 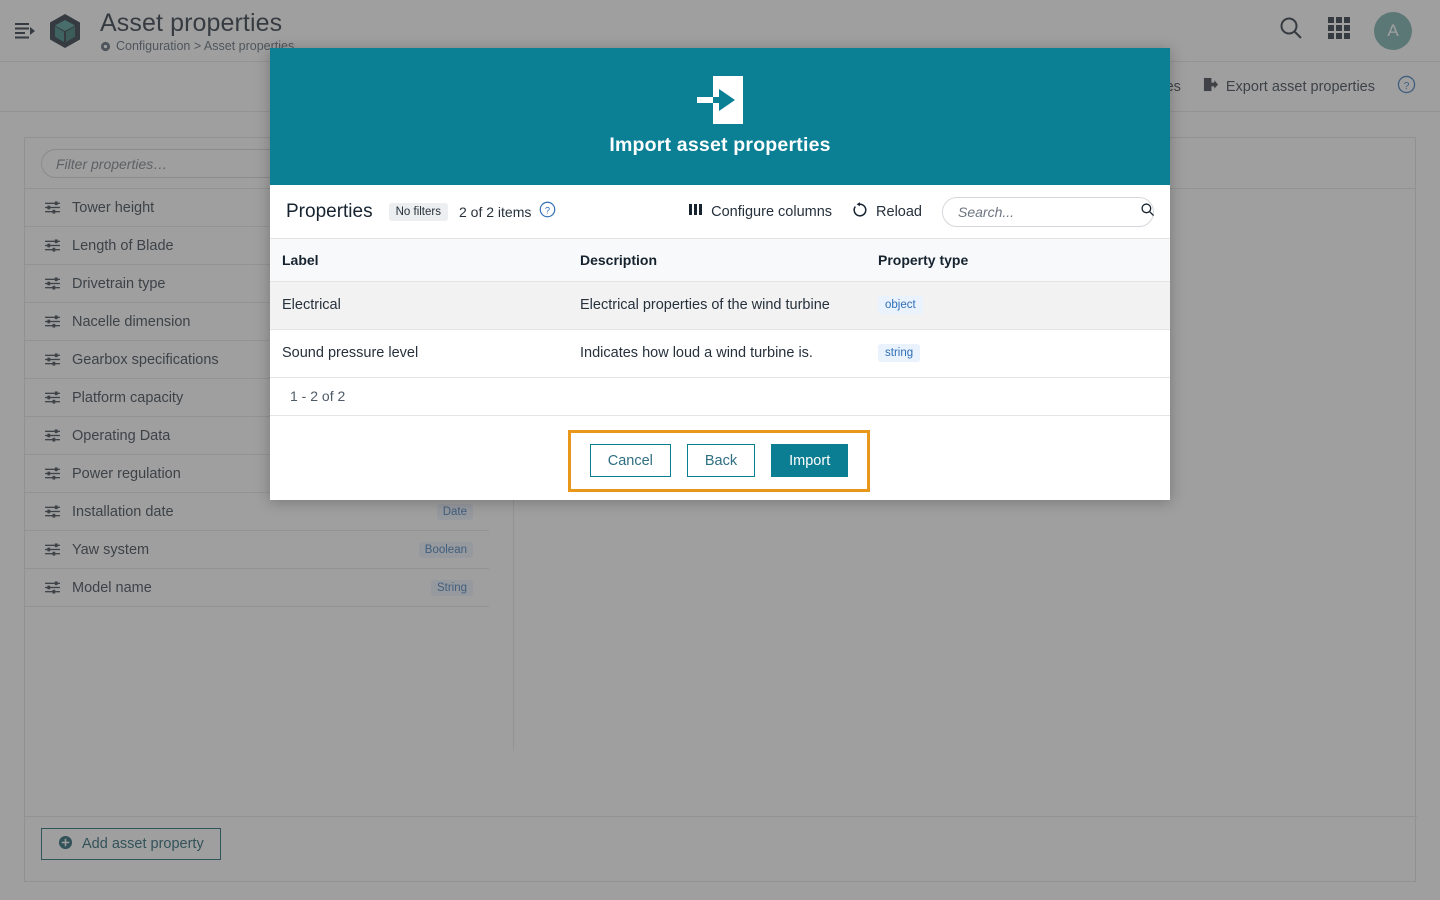 I want to click on reload-button: Reload, so click(x=887, y=211).